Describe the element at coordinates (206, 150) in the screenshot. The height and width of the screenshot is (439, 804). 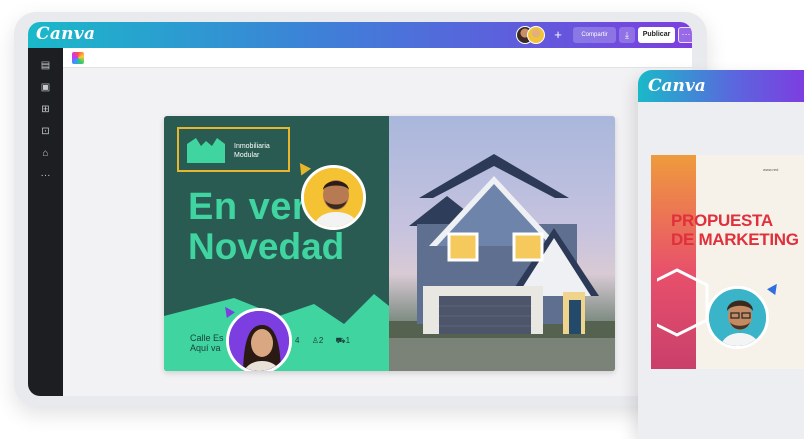
I see `house-logo-icon` at that location.